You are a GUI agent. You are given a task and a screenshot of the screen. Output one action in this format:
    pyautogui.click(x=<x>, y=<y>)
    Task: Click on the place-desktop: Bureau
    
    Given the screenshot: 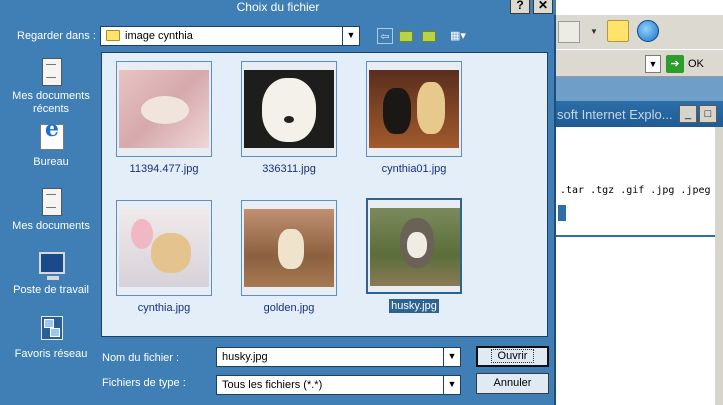 What is the action you would take?
    pyautogui.click(x=51, y=145)
    